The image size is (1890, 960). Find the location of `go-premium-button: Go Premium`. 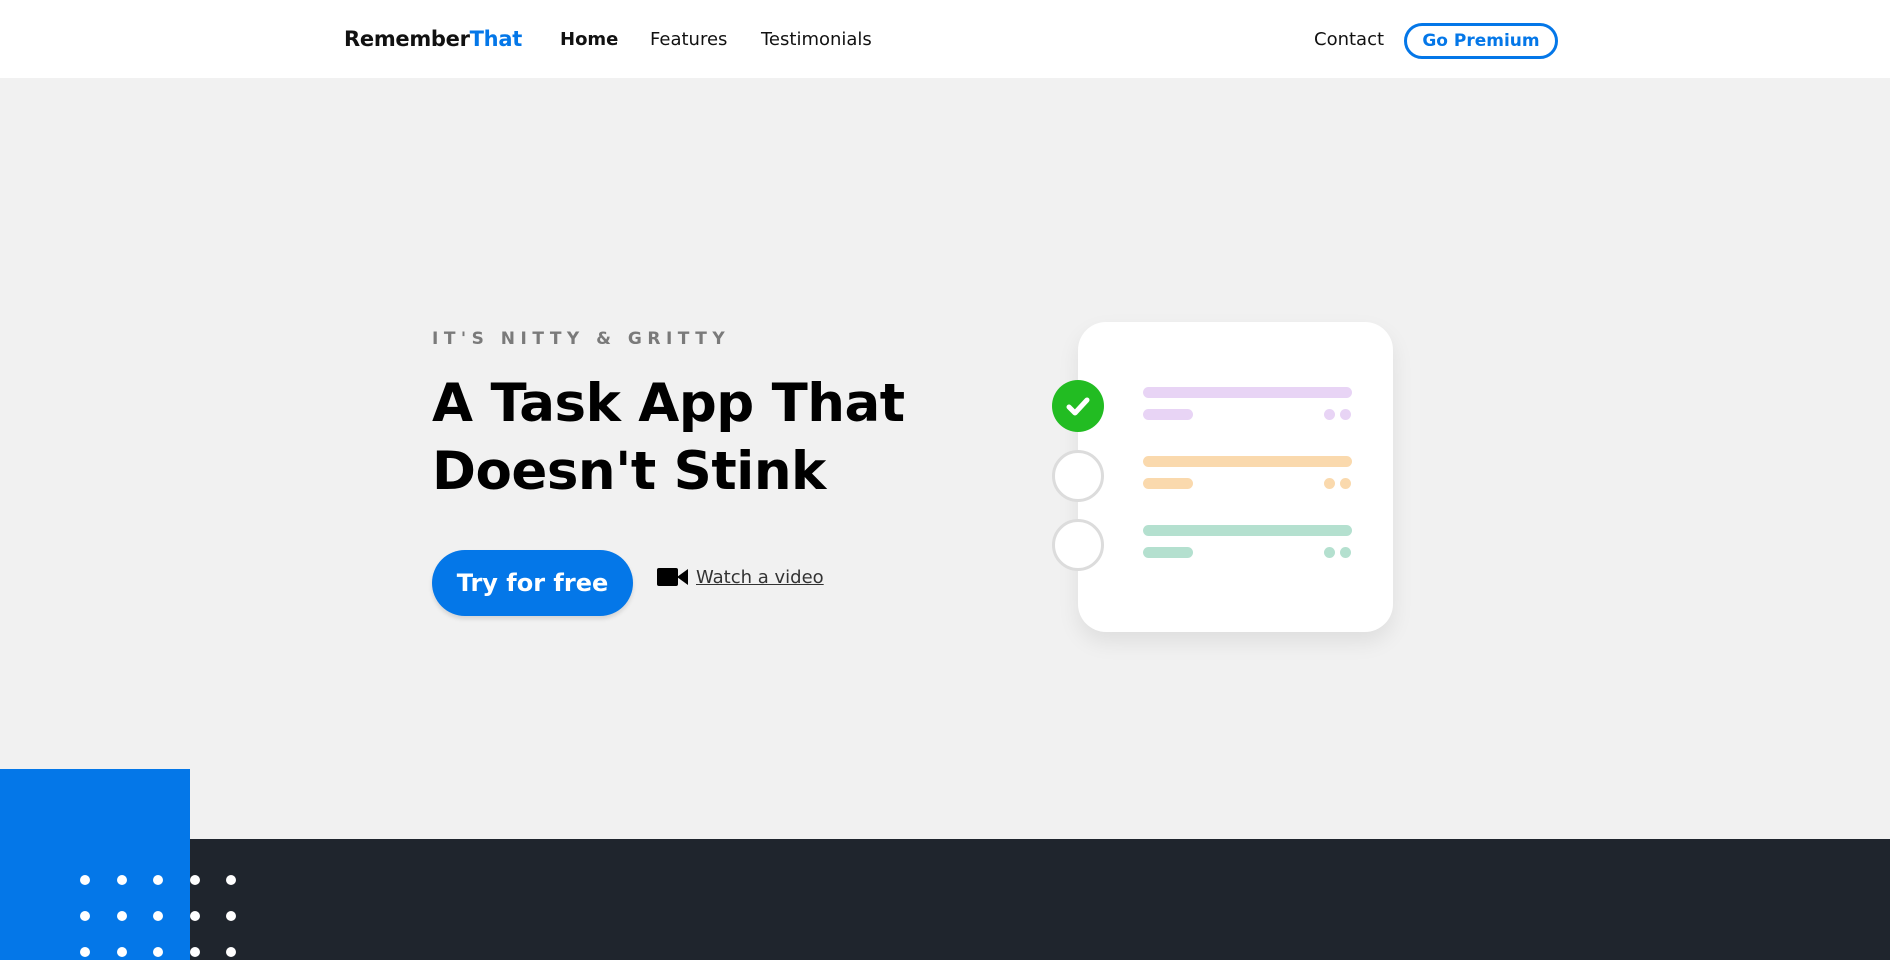

go-premium-button: Go Premium is located at coordinates (1481, 41).